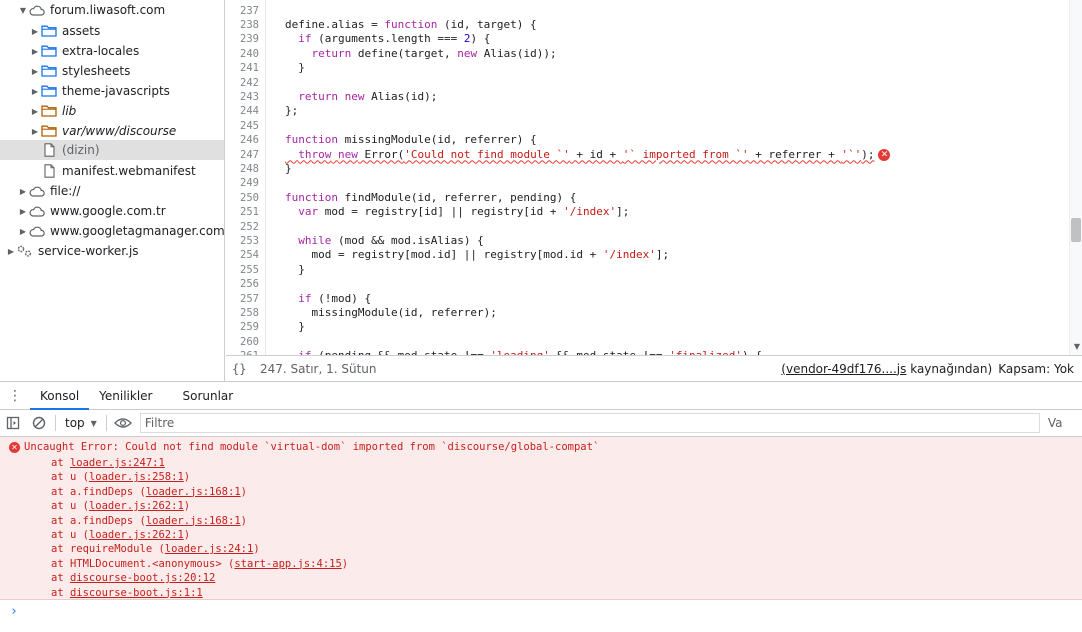  What do you see at coordinates (112, 231) in the screenshot?
I see `tree-item: ▶ www.googletagmanager.com` at bounding box center [112, 231].